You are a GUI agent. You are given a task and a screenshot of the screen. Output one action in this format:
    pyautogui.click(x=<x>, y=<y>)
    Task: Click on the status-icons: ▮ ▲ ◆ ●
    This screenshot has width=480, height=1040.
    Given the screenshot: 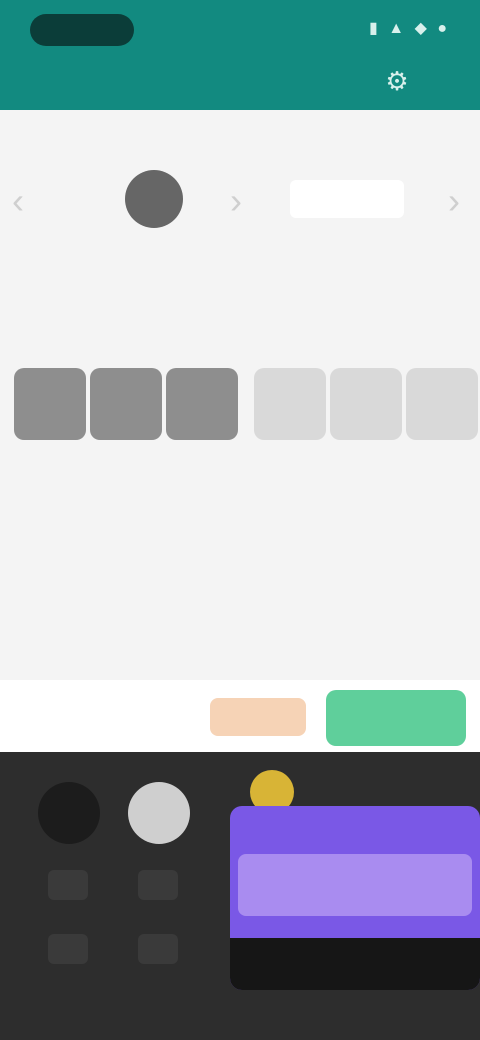 What is the action you would take?
    pyautogui.click(x=409, y=28)
    